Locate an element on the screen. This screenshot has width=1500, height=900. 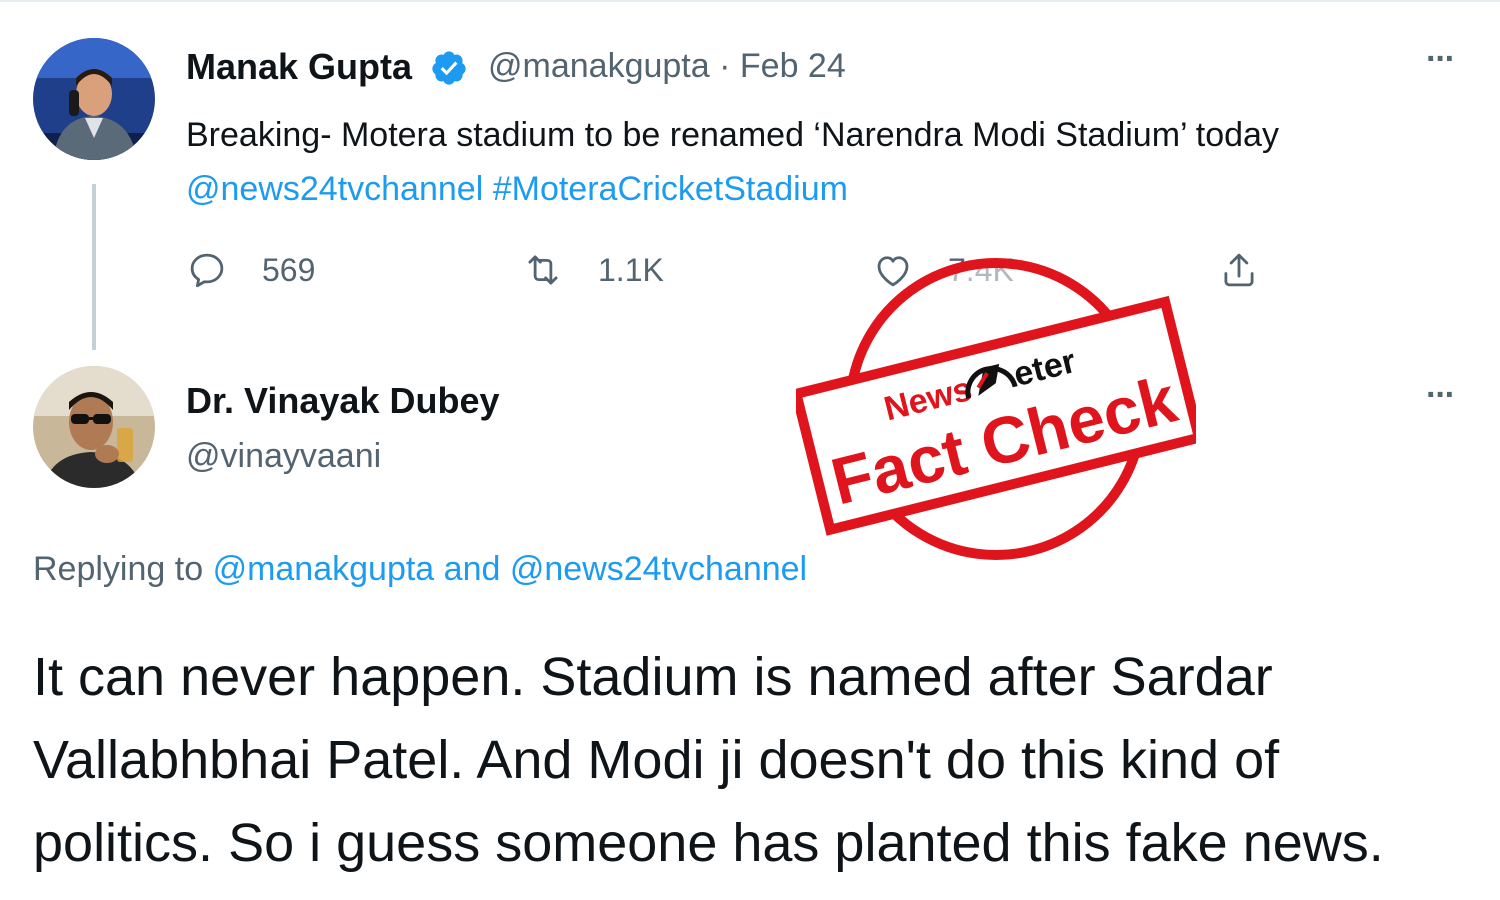
author-handle: @vinayvaani is located at coordinates (283, 456).